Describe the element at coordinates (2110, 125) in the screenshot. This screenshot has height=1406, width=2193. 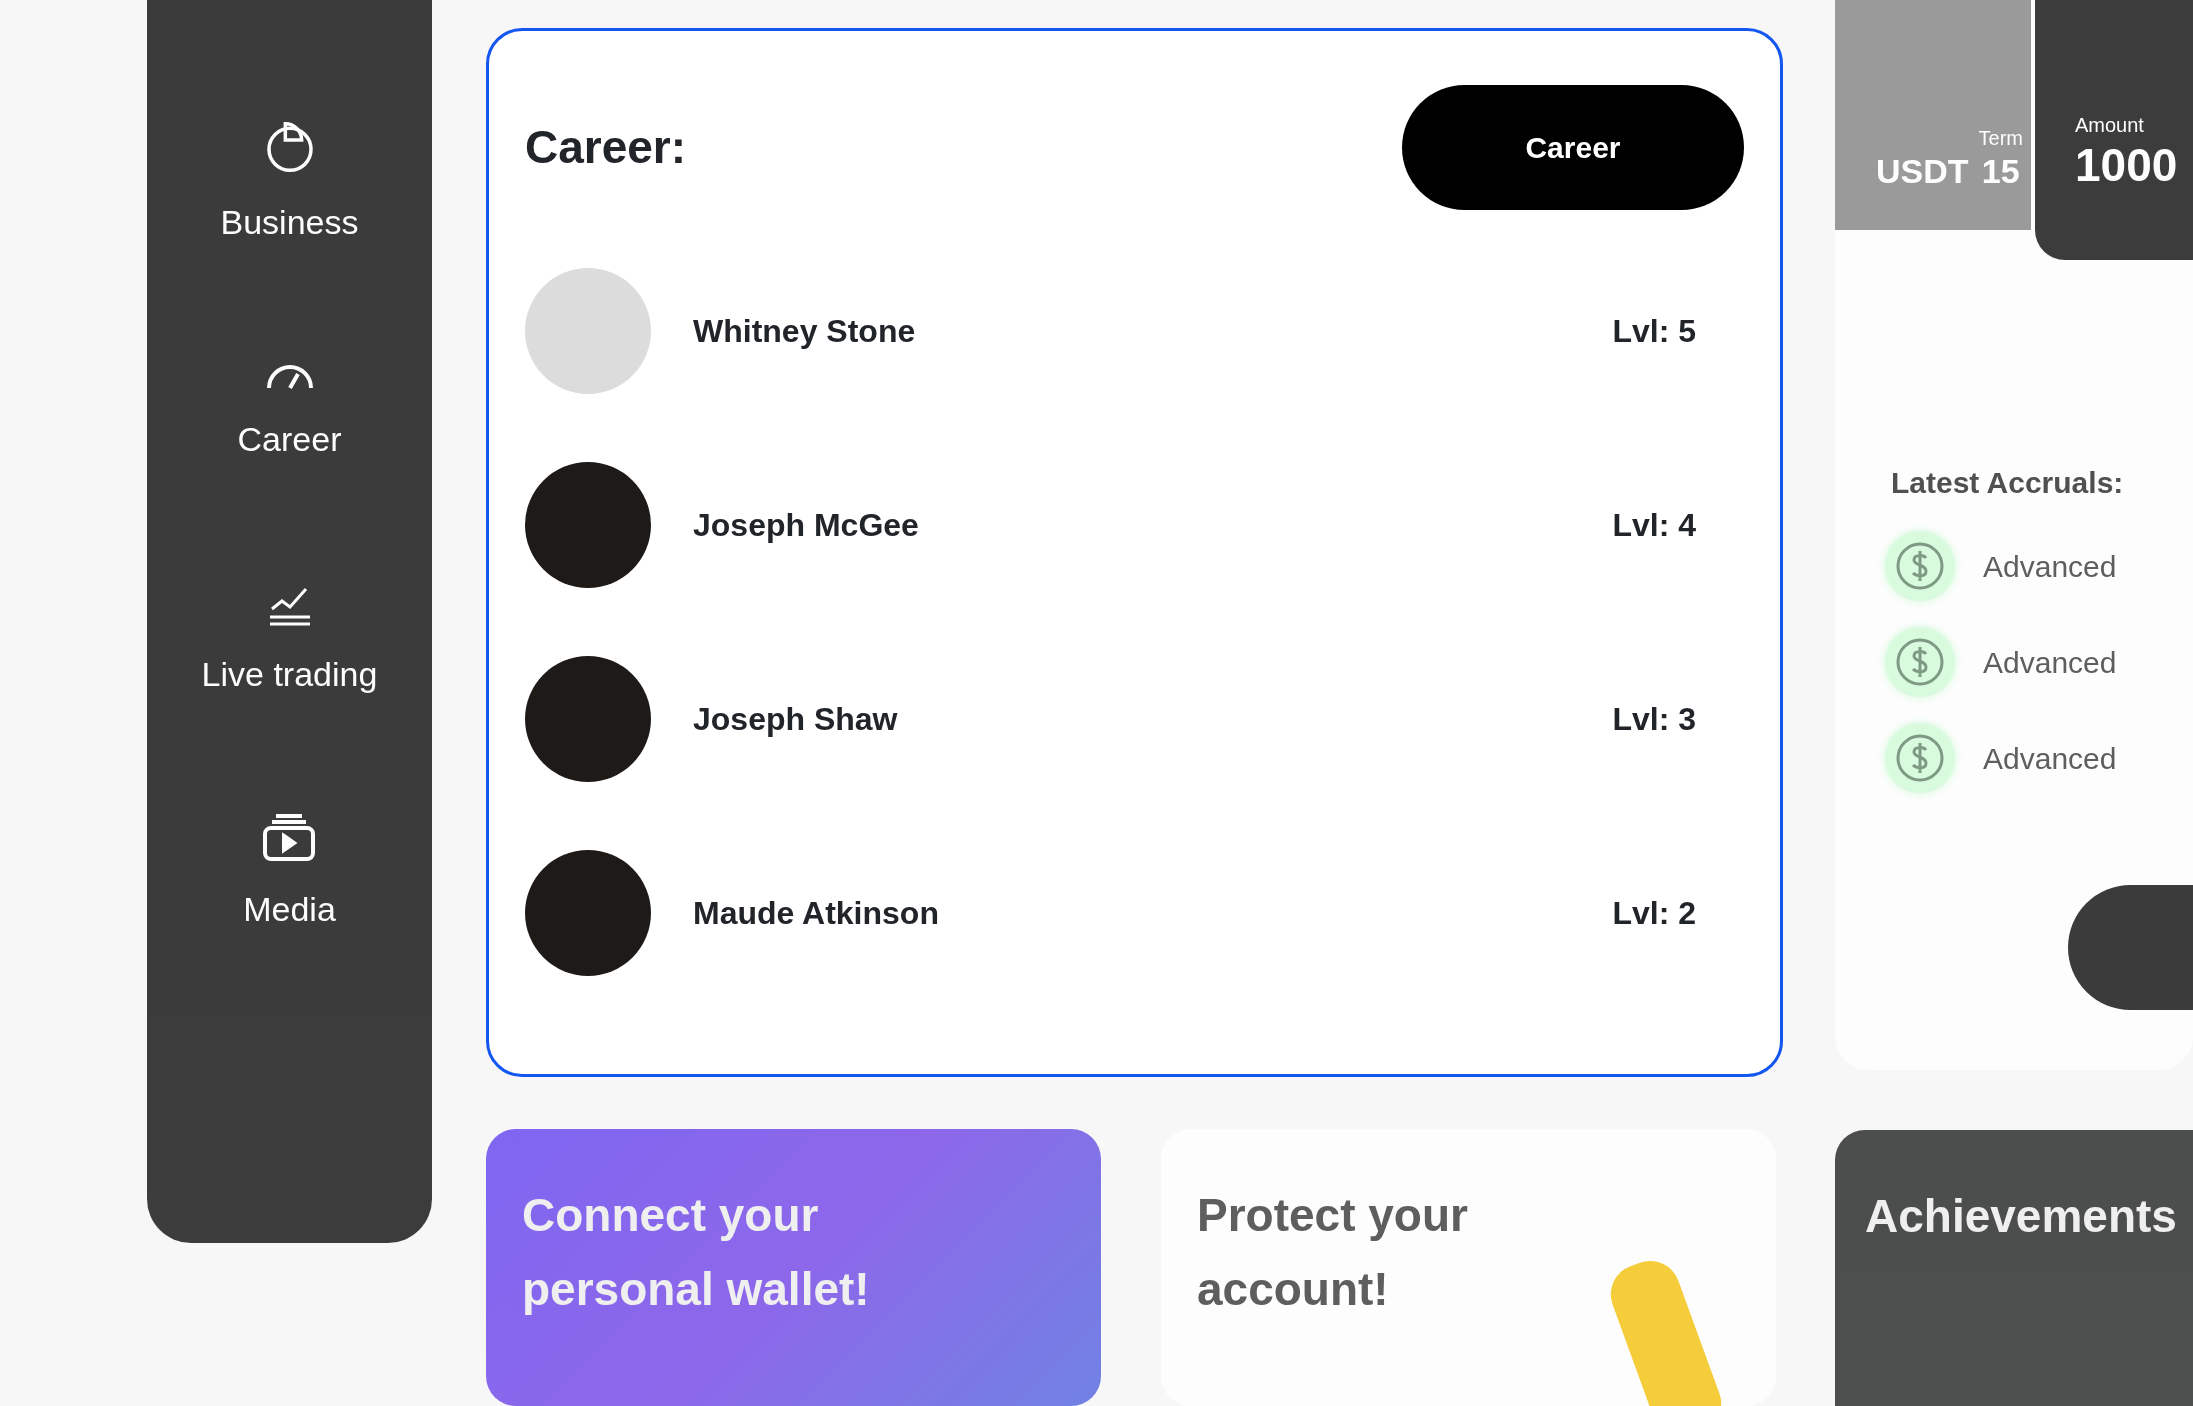
I see `amount-label: Amount` at that location.